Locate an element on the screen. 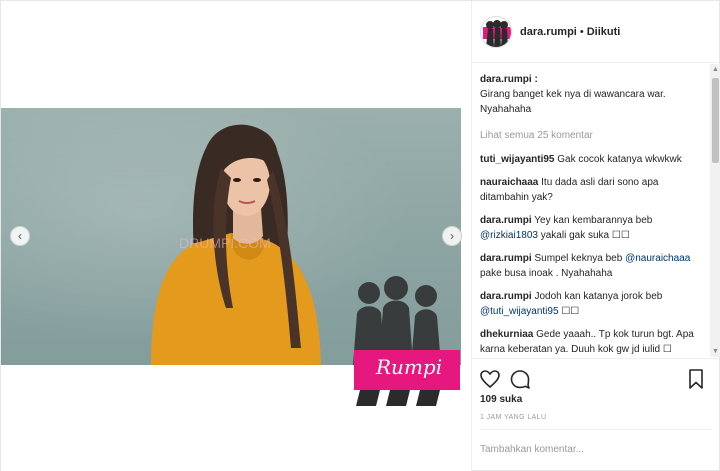 The image size is (720, 471). rumpi-logo-text: Rumpi is located at coordinates (409, 367).